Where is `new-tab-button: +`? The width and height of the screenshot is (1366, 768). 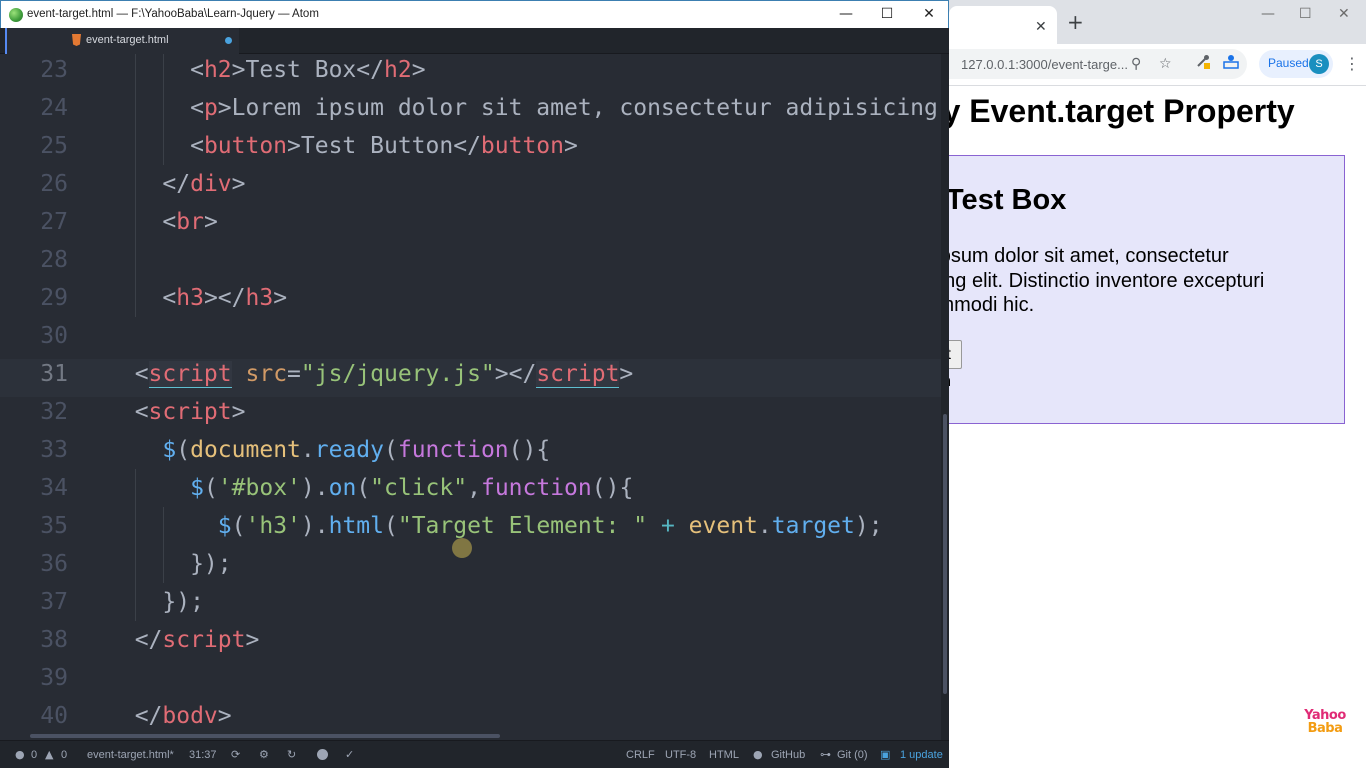 new-tab-button: + is located at coordinates (1075, 22).